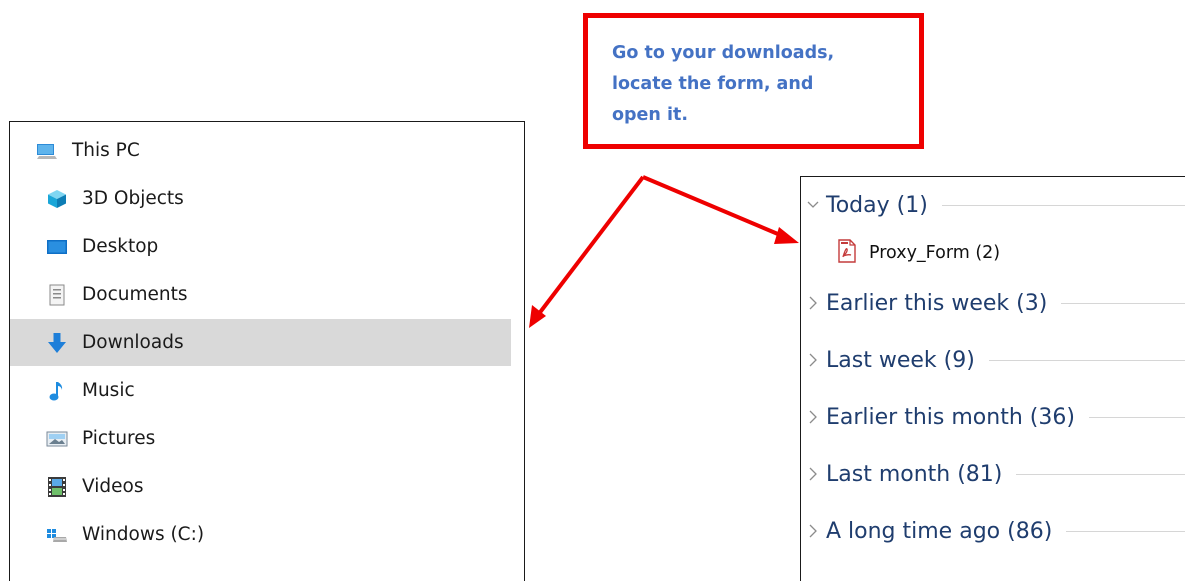 This screenshot has width=1185, height=581. What do you see at coordinates (57, 295) in the screenshot?
I see `documents-icon` at bounding box center [57, 295].